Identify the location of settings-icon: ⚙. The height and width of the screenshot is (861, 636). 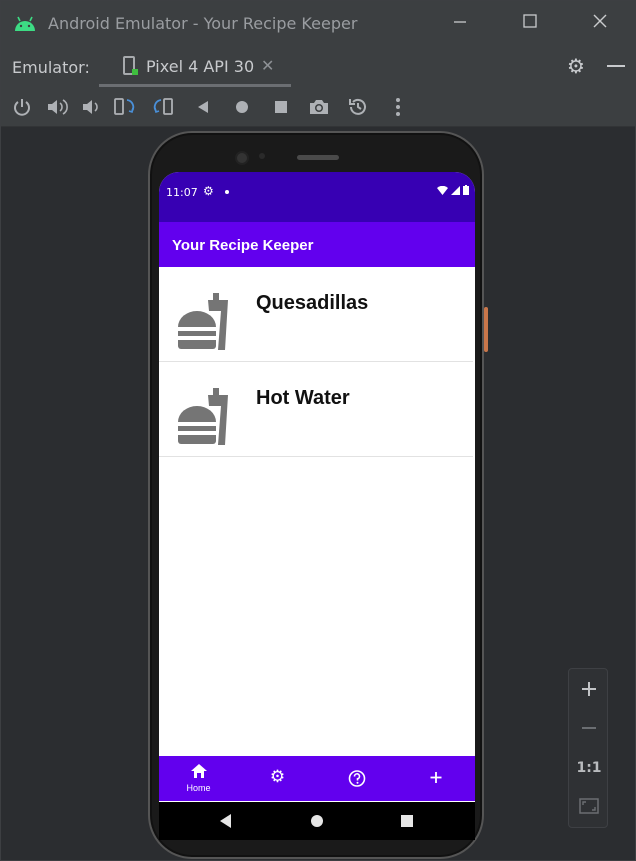
(277, 777).